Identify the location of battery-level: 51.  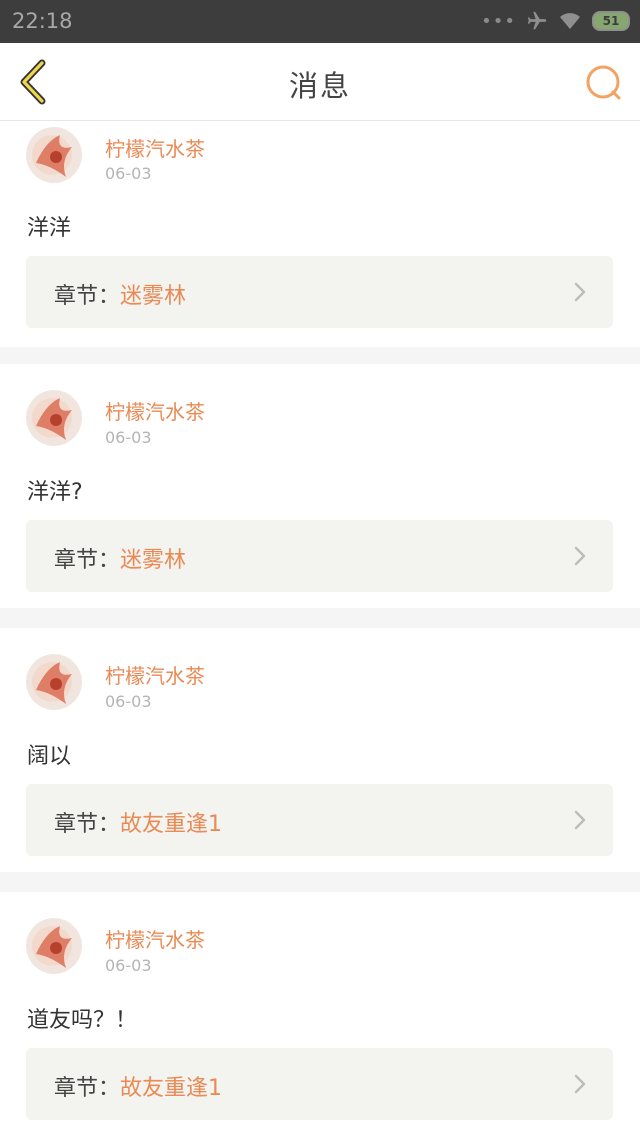
(611, 21).